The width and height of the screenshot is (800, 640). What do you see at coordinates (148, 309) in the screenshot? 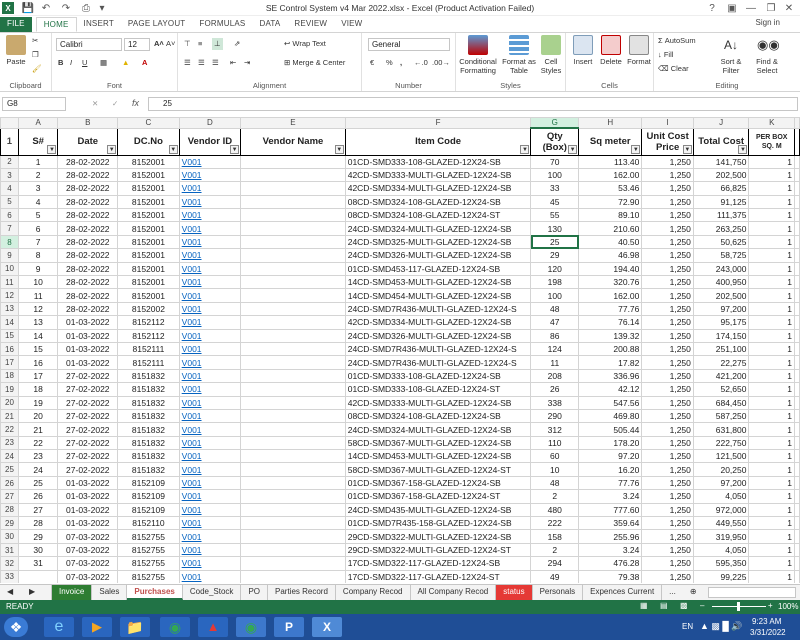
I see `table-cell: 8152002` at bounding box center [148, 309].